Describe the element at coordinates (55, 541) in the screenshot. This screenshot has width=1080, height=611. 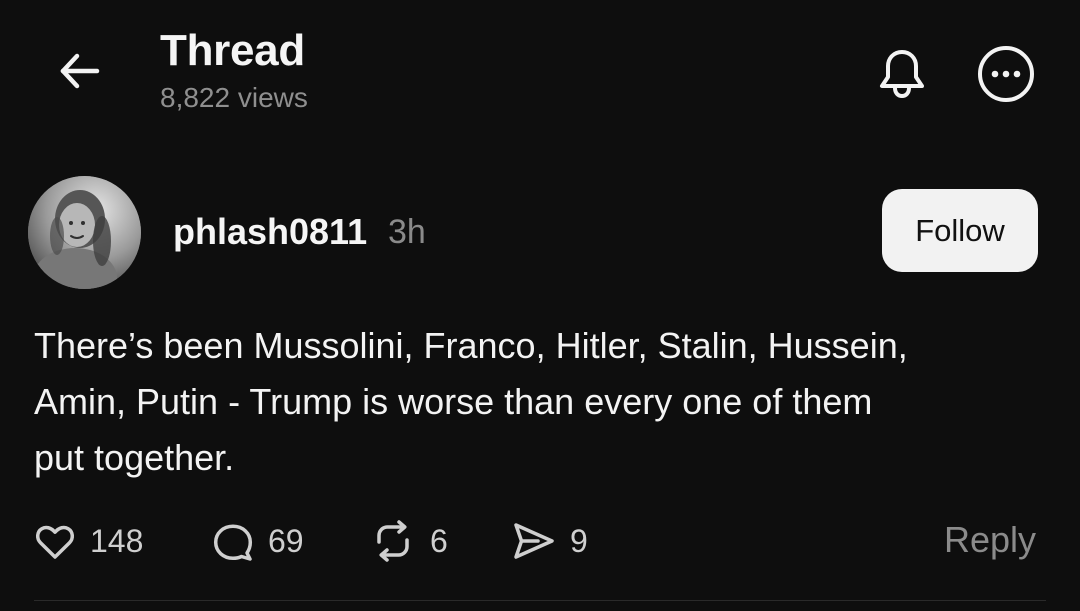
I see `heart-icon` at that location.